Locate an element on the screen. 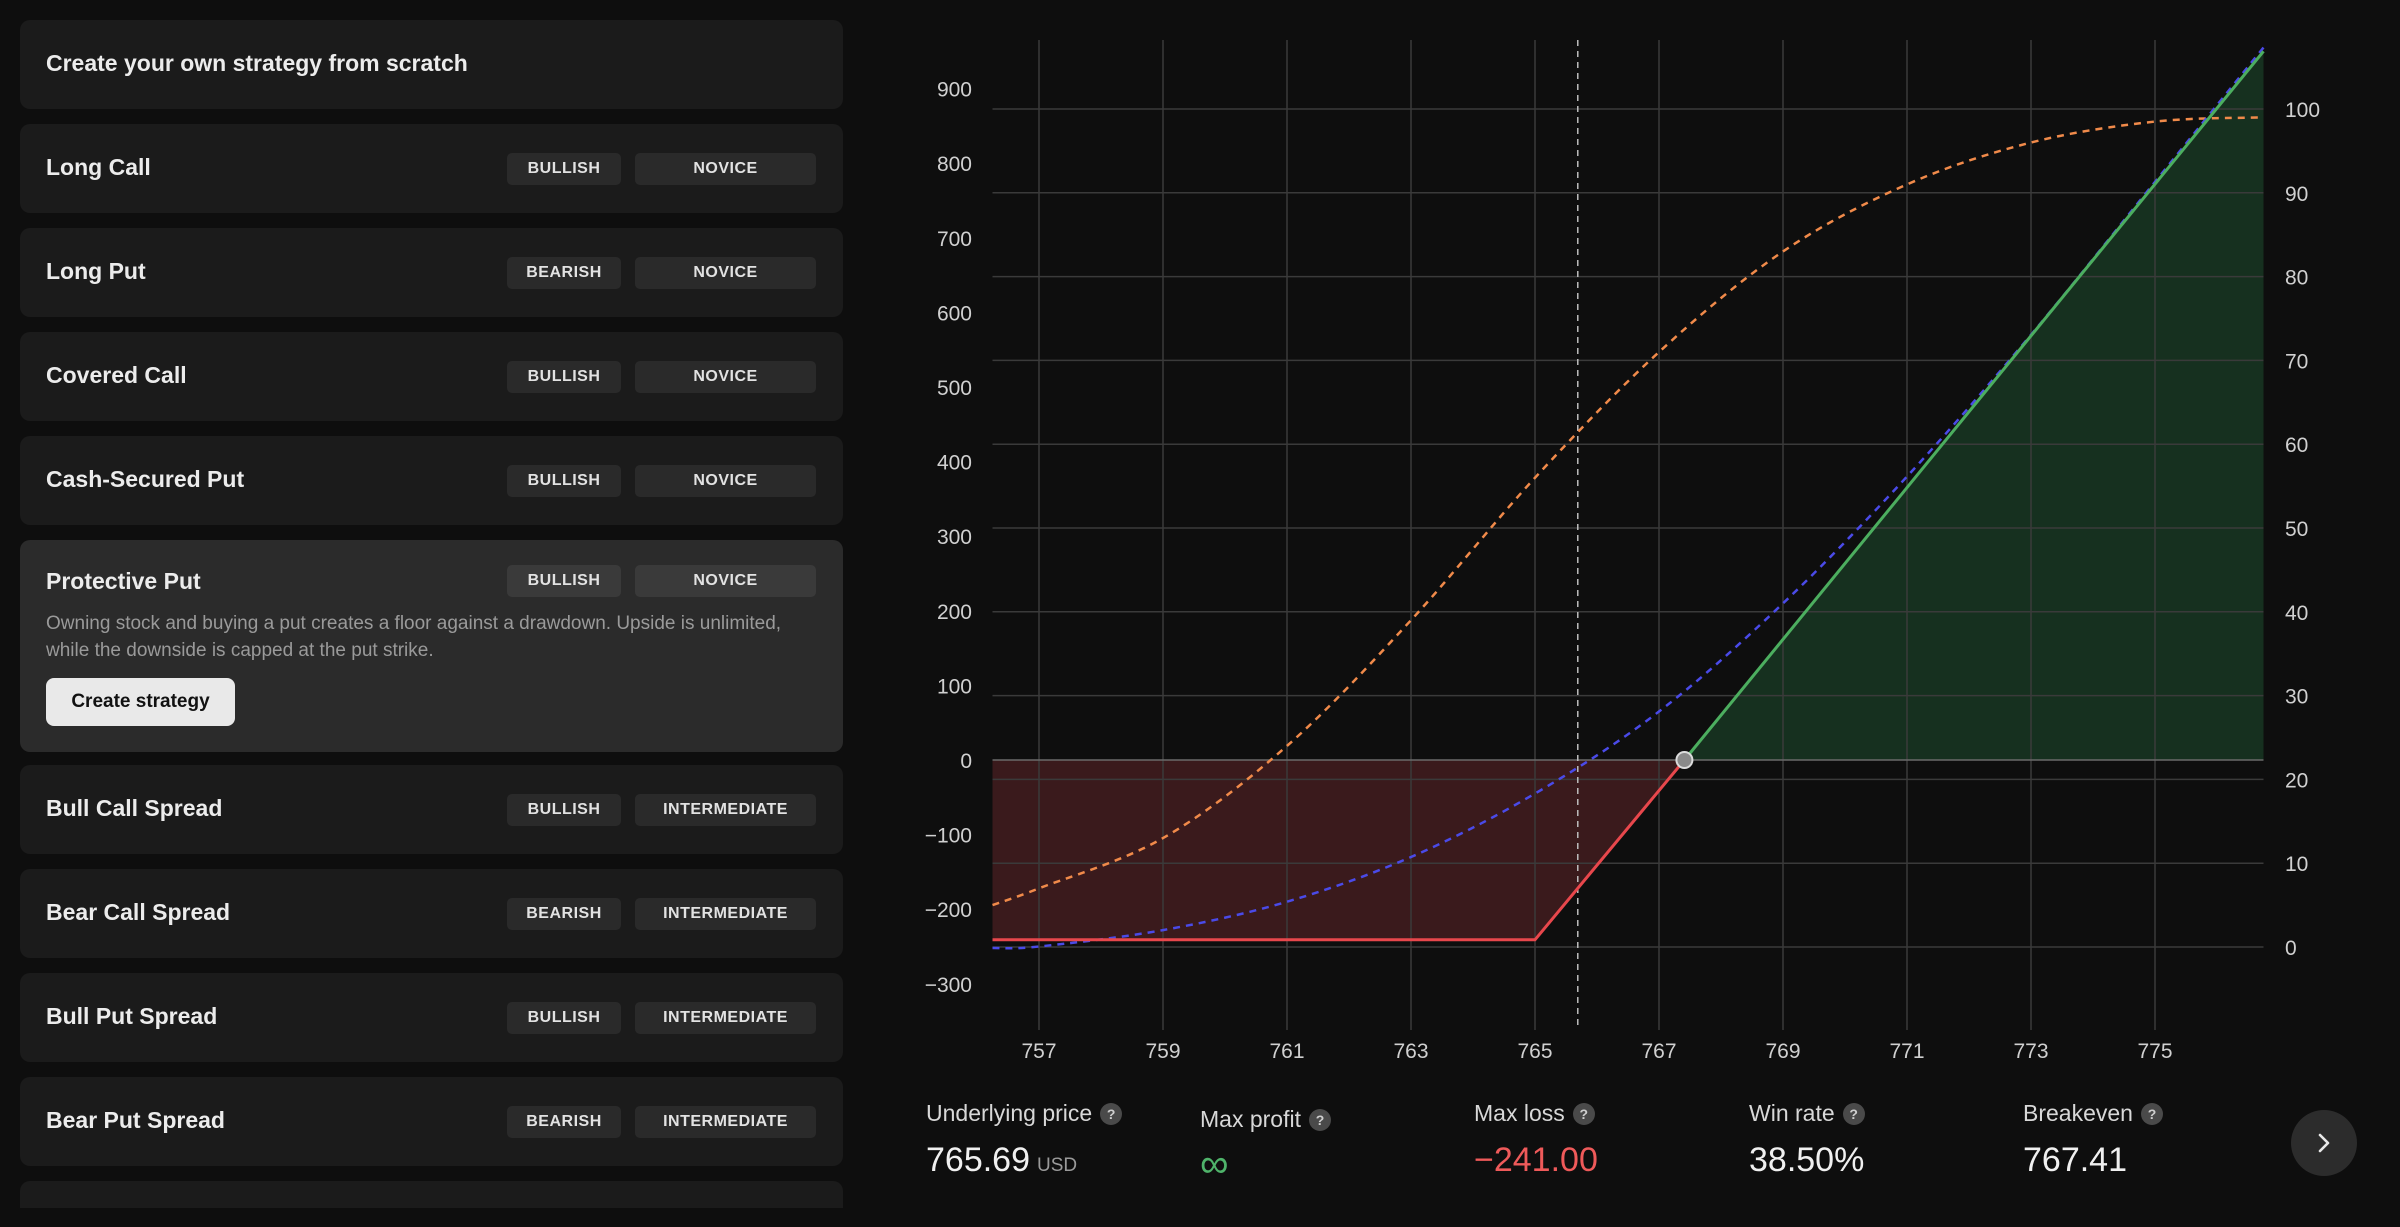 The image size is (2400, 1227). breakeven-value: 767.41 is located at coordinates (2075, 1160).